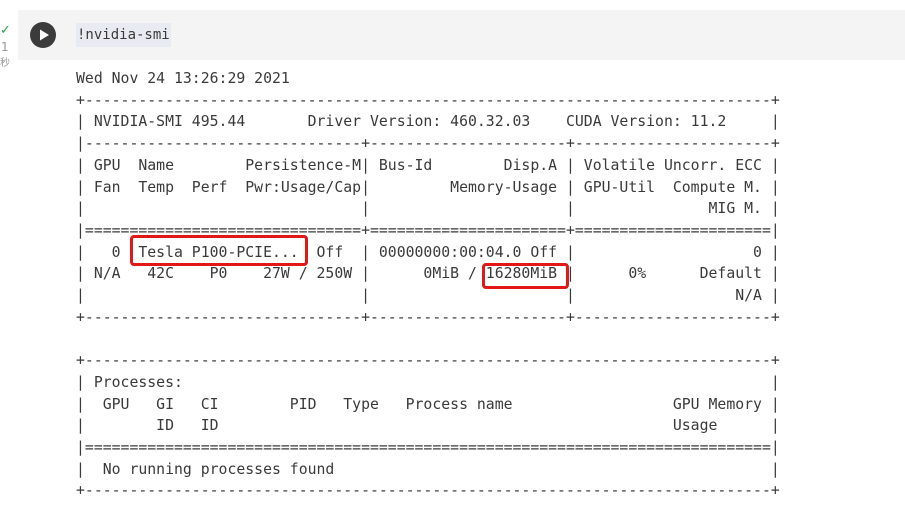 The image size is (905, 511). I want to click on play-icon, so click(44, 35).